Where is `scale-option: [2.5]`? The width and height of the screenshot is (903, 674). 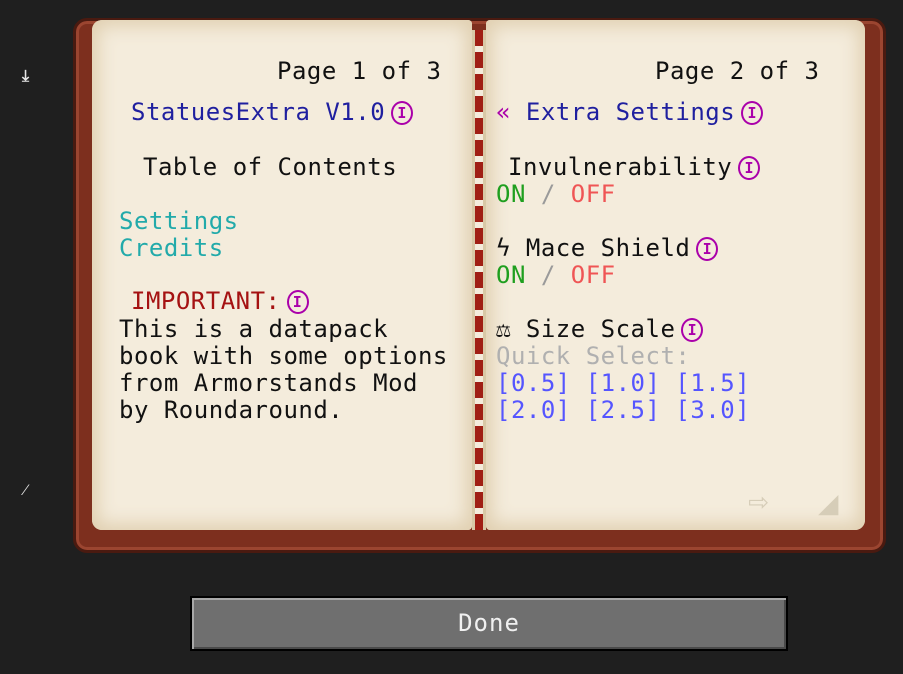 scale-option: [2.5] is located at coordinates (623, 410).